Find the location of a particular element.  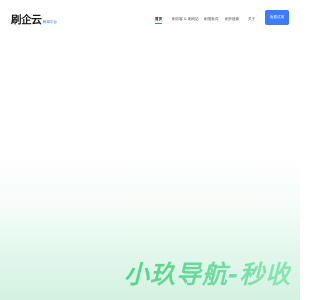

nav-item-about: 关于 is located at coordinates (251, 19).